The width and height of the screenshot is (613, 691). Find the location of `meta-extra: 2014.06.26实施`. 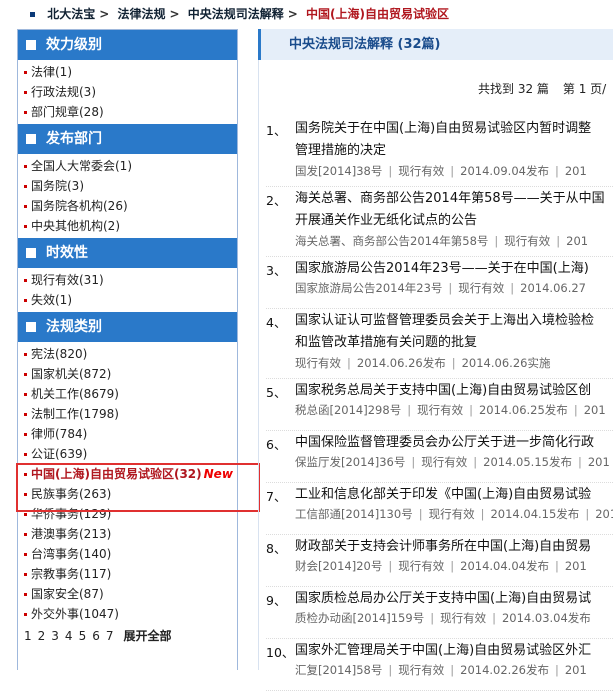

meta-extra: 2014.06.26实施 is located at coordinates (506, 363).